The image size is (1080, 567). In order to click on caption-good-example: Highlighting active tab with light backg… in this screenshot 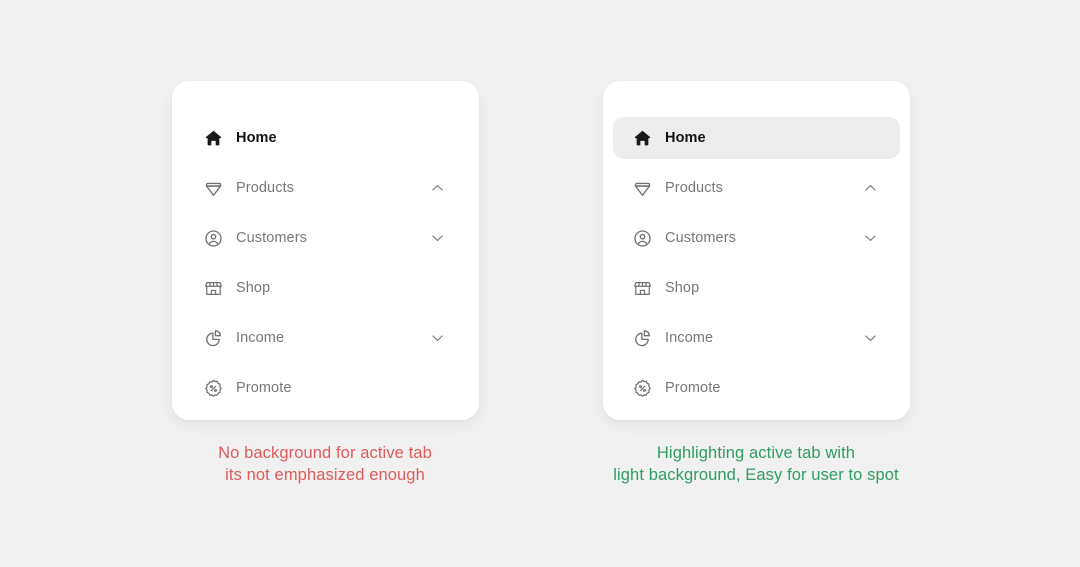, I will do `click(756, 464)`.